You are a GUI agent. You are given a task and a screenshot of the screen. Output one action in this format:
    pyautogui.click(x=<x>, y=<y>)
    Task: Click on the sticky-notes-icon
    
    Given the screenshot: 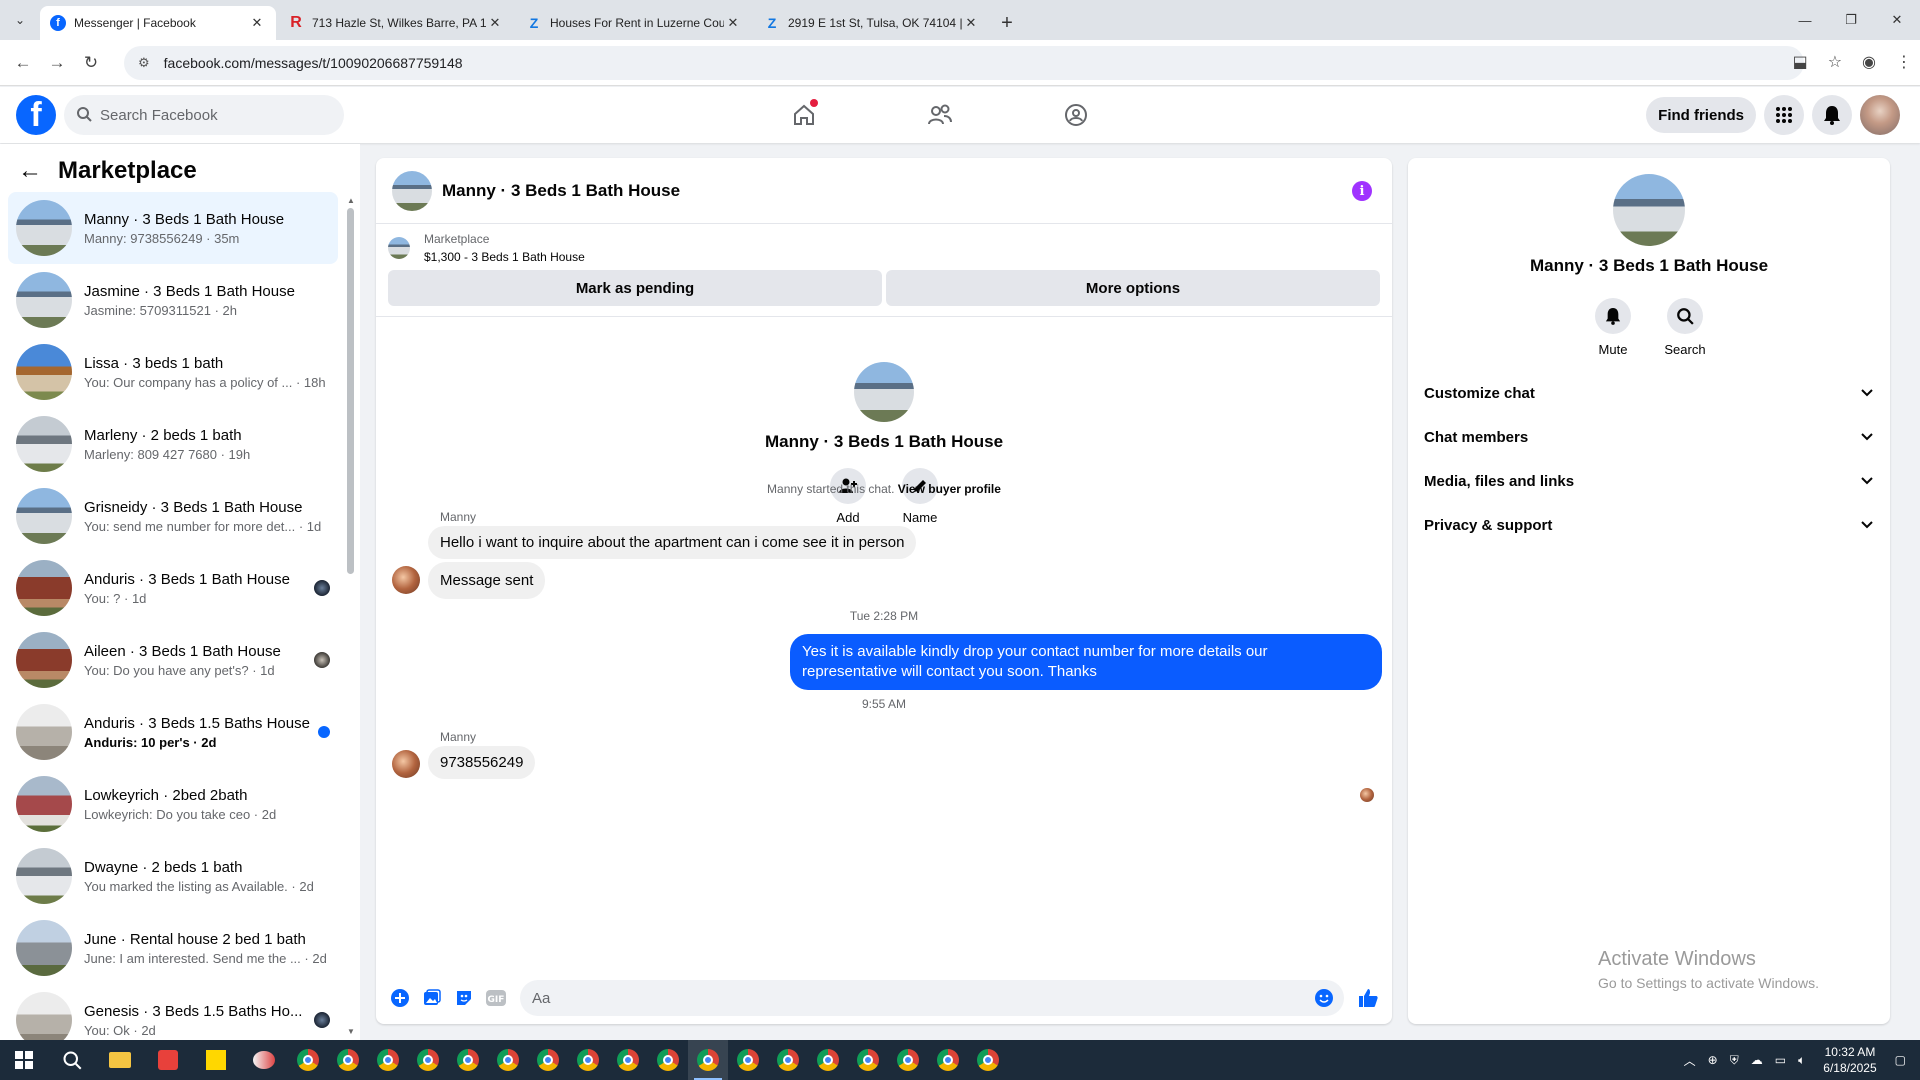 What is the action you would take?
    pyautogui.click(x=216, y=1060)
    